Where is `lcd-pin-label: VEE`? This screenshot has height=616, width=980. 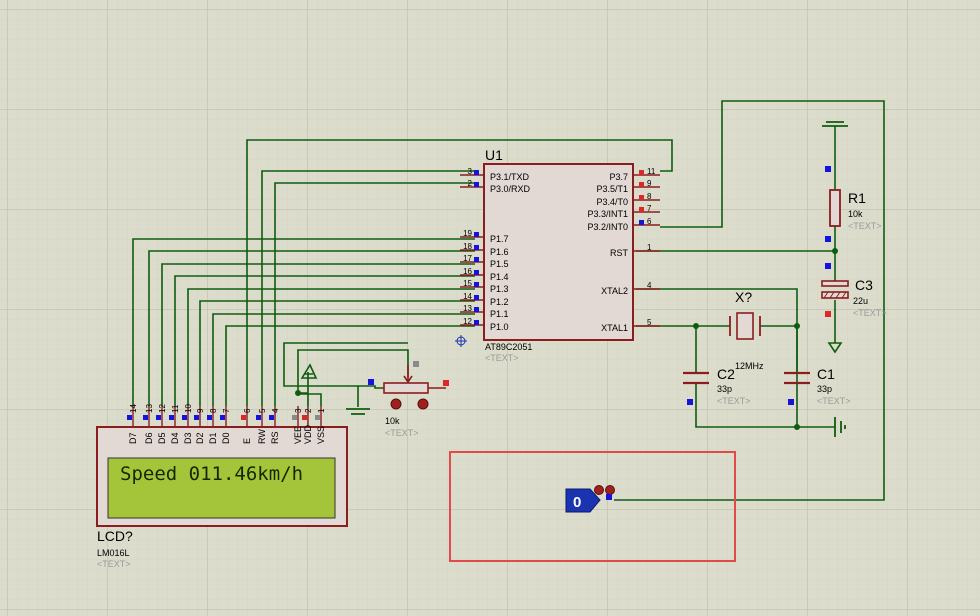 lcd-pin-label: VEE is located at coordinates (298, 435).